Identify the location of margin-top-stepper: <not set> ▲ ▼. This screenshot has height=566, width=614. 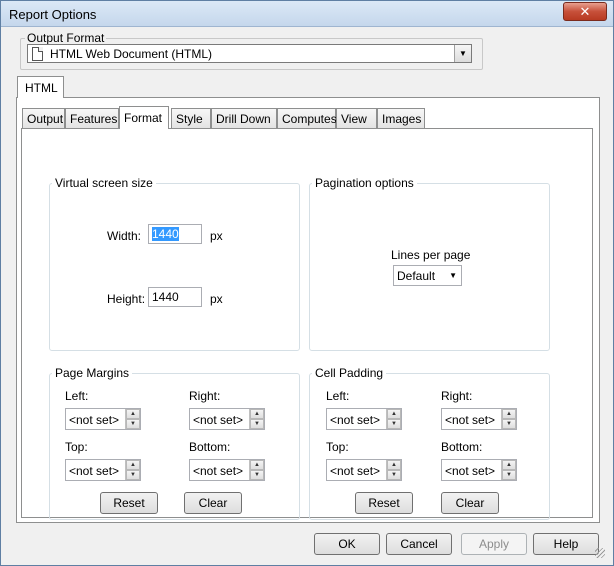
(103, 470).